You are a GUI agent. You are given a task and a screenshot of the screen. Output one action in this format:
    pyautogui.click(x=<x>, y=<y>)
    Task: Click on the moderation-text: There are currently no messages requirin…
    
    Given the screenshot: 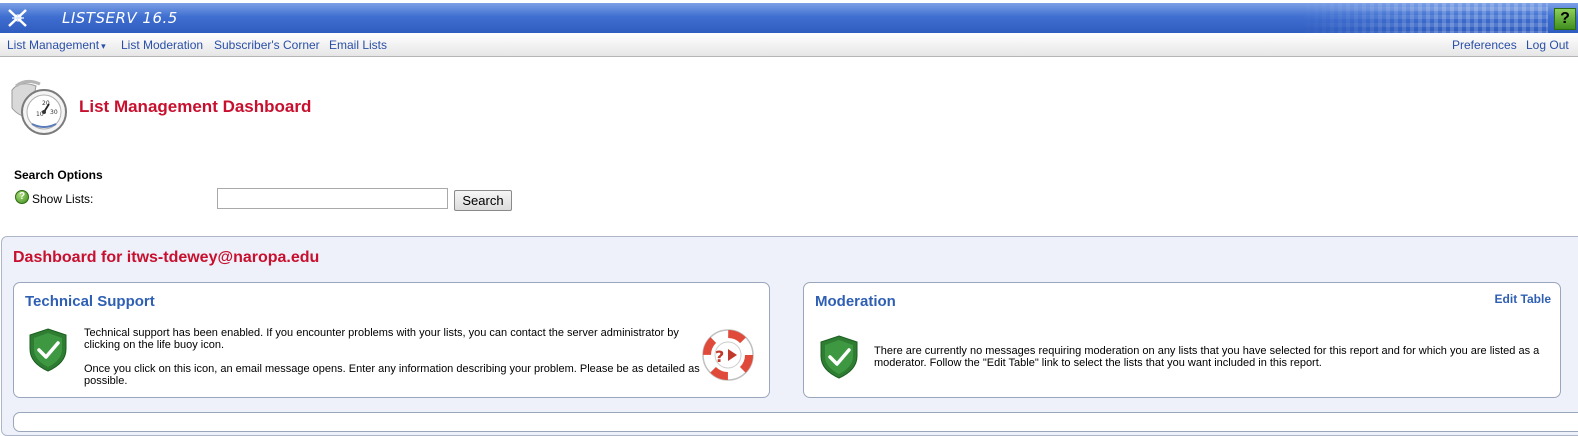 What is the action you would take?
    pyautogui.click(x=1207, y=357)
    